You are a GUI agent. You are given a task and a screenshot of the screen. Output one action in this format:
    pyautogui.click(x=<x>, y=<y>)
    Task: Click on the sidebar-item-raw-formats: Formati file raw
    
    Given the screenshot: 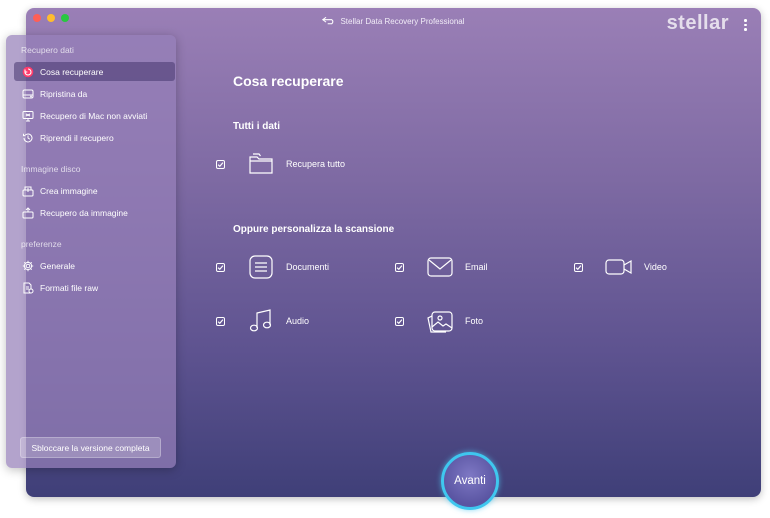 What is the action you would take?
    pyautogui.click(x=94, y=287)
    